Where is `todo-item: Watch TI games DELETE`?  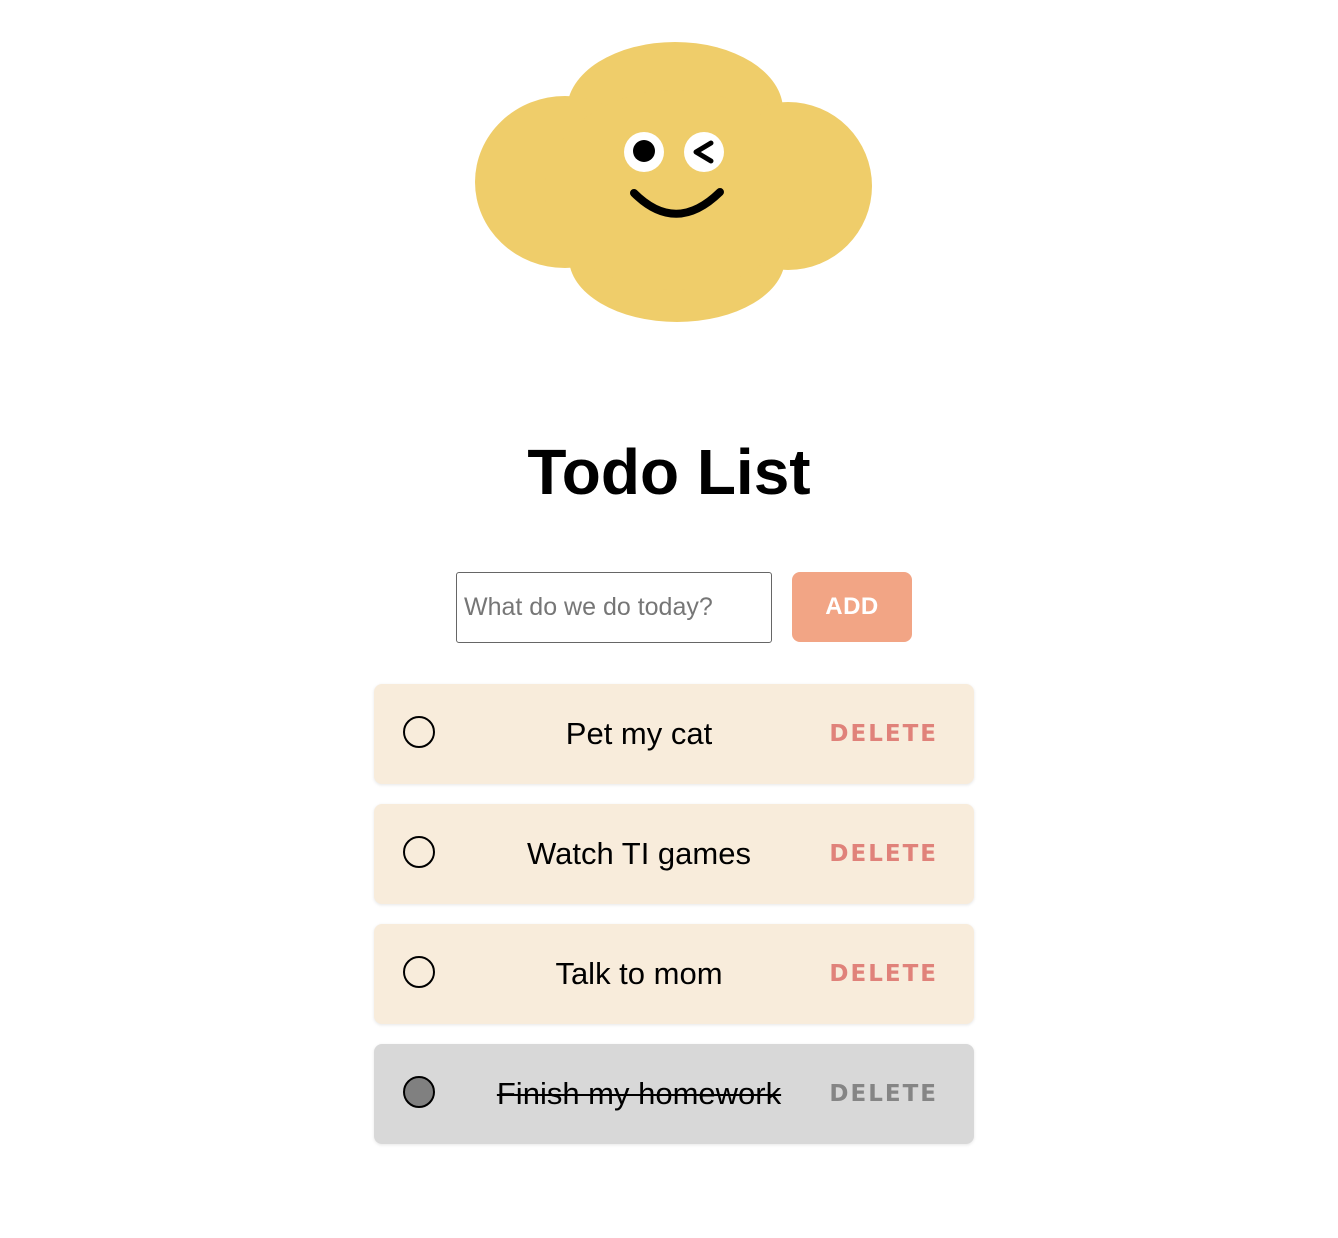 todo-item: Watch TI games DELETE is located at coordinates (674, 854).